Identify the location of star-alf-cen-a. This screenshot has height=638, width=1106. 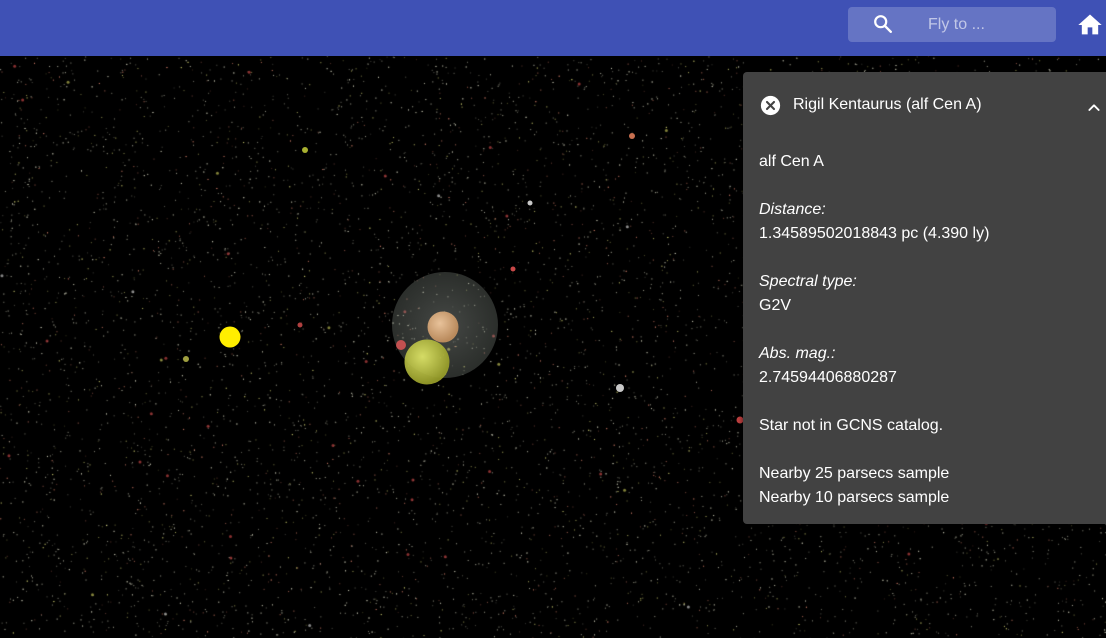
(427, 362).